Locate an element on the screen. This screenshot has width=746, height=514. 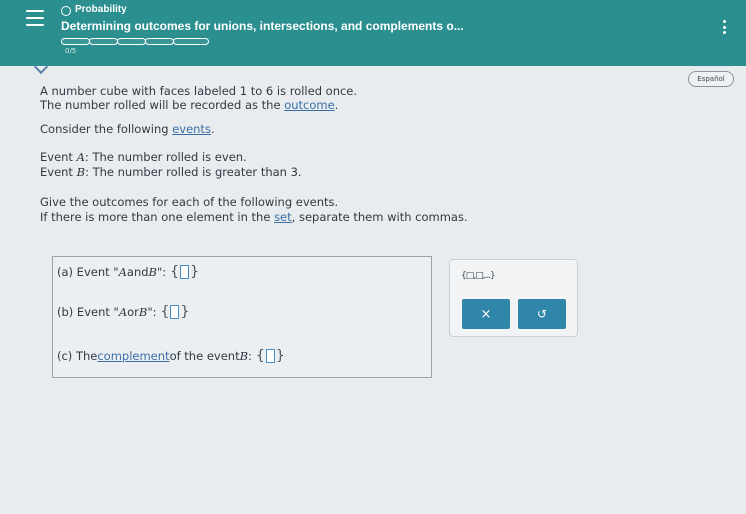
undo-button: ↺ is located at coordinates (542, 314).